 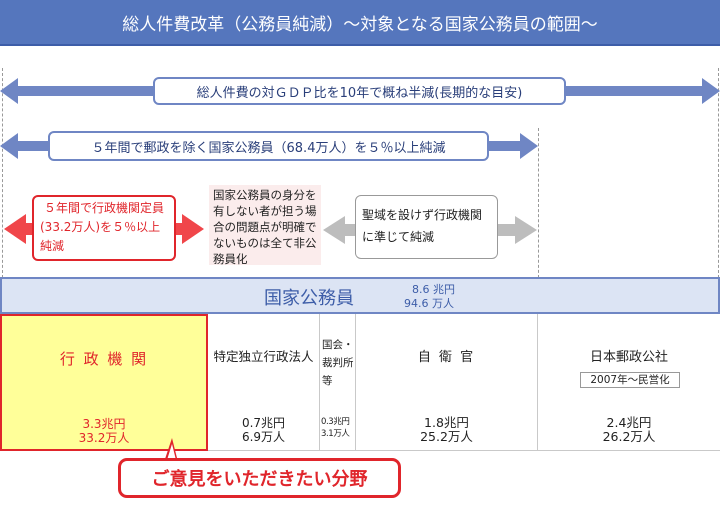 I want to click on kokka-label: 国家公務員, so click(x=309, y=298).